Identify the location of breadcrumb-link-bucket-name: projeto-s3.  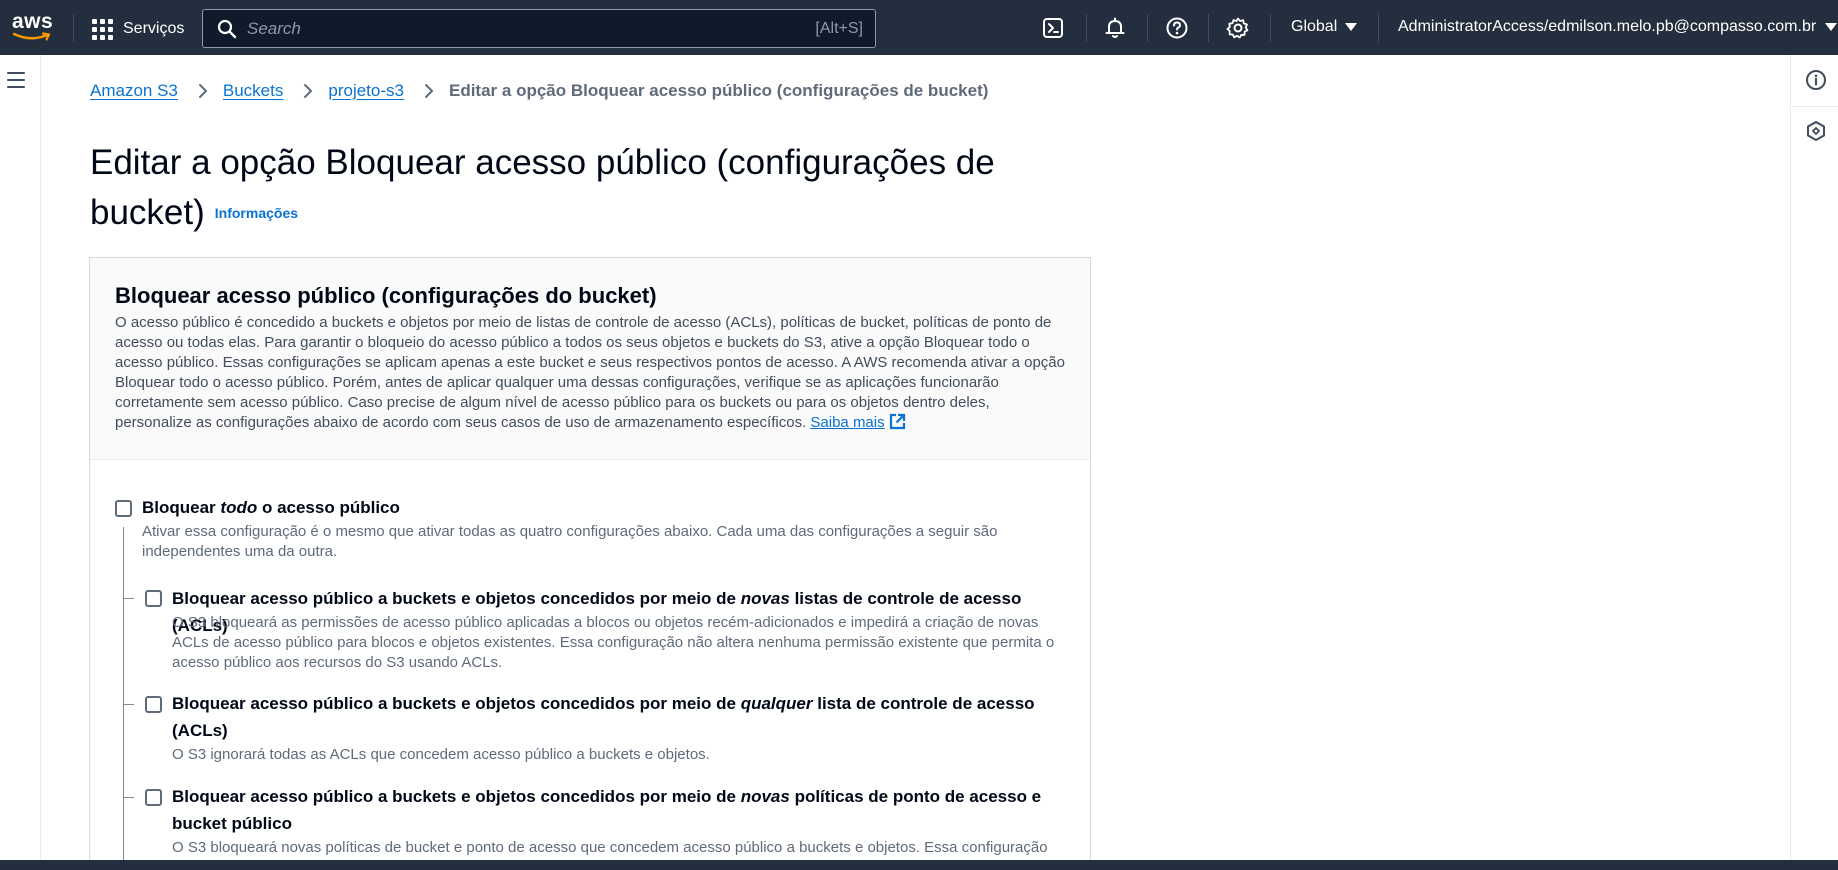
(366, 91).